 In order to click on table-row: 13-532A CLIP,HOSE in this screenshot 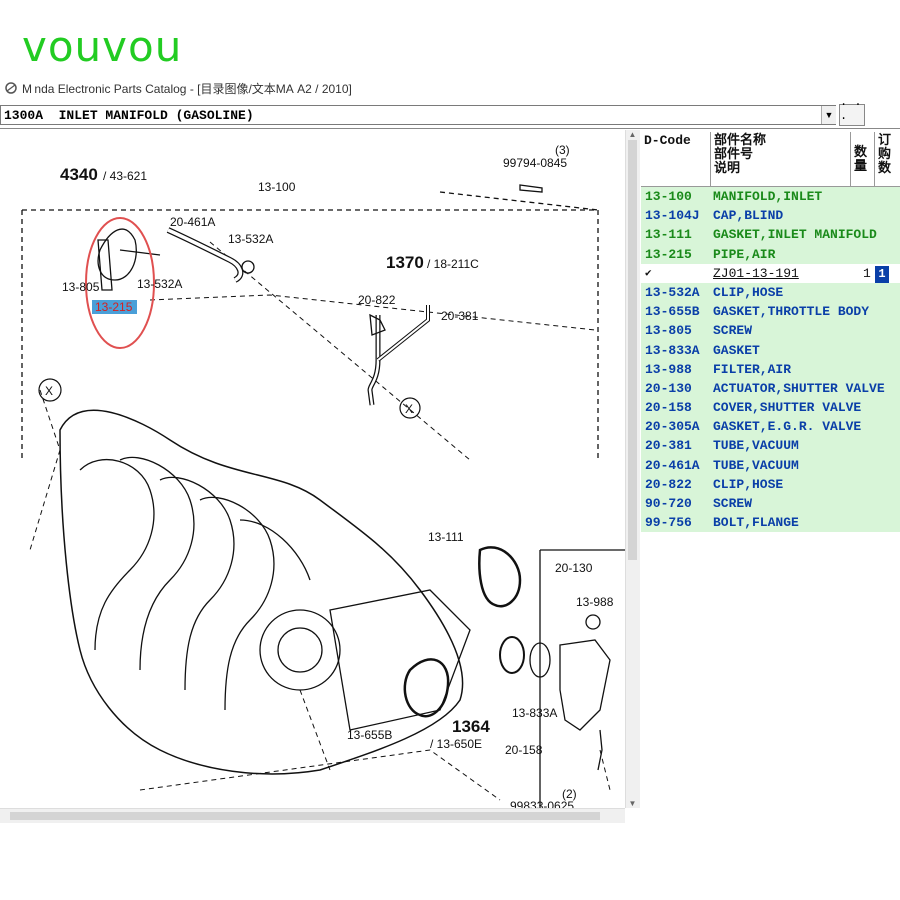, I will do `click(770, 292)`.